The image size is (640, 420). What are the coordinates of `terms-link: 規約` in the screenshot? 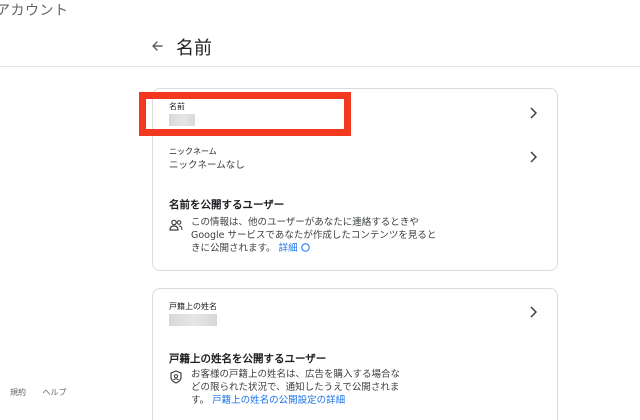 It's located at (18, 392).